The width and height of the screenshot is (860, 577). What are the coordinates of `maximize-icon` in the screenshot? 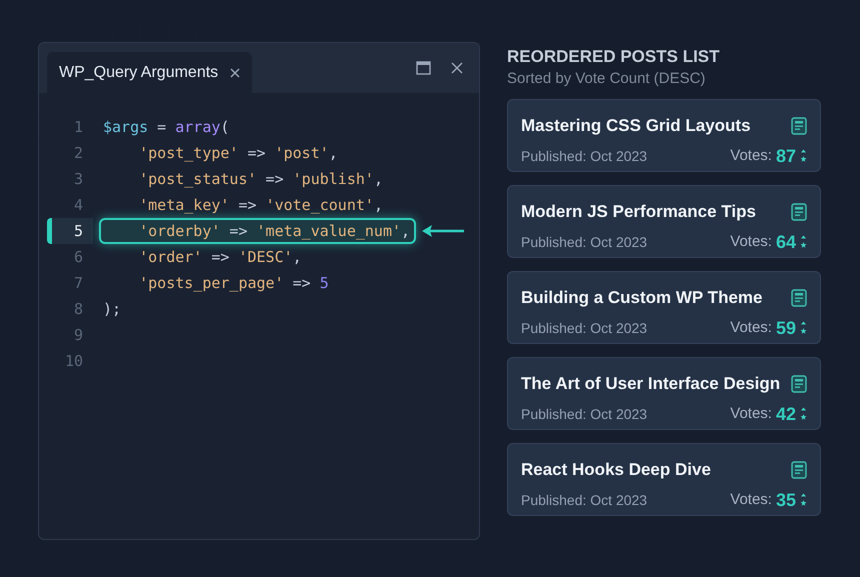 It's located at (423, 68).